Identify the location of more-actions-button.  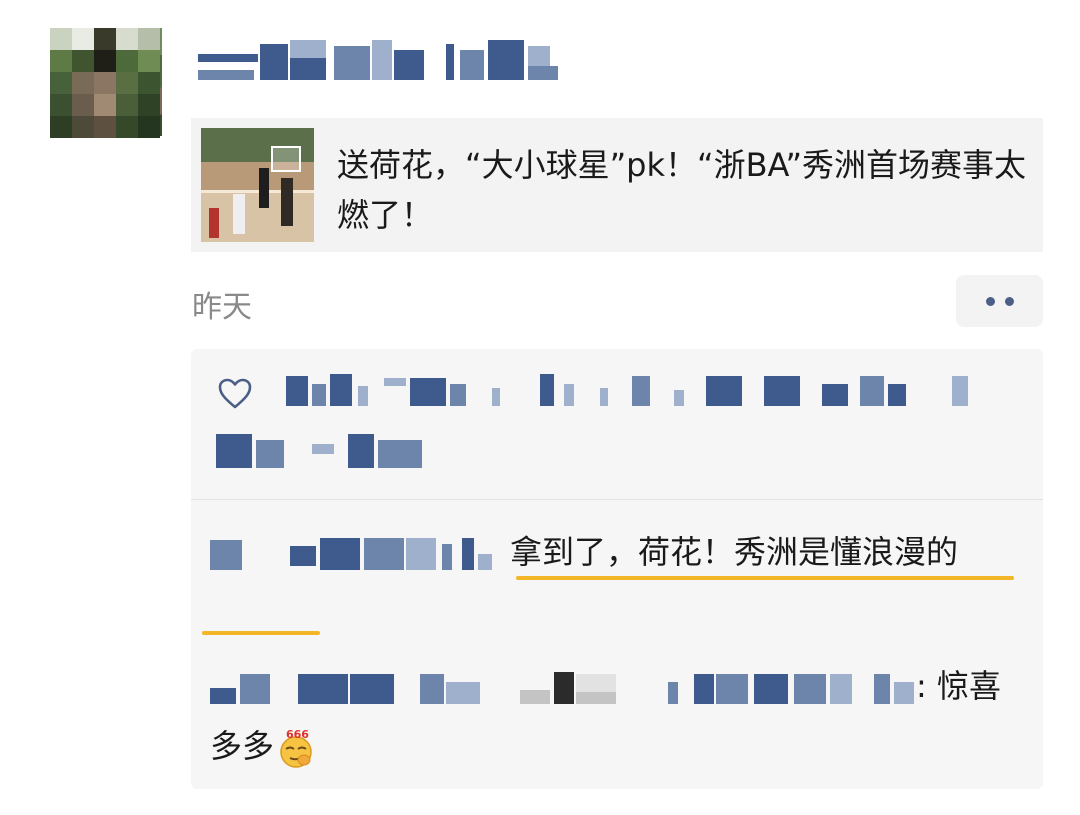
(999, 301).